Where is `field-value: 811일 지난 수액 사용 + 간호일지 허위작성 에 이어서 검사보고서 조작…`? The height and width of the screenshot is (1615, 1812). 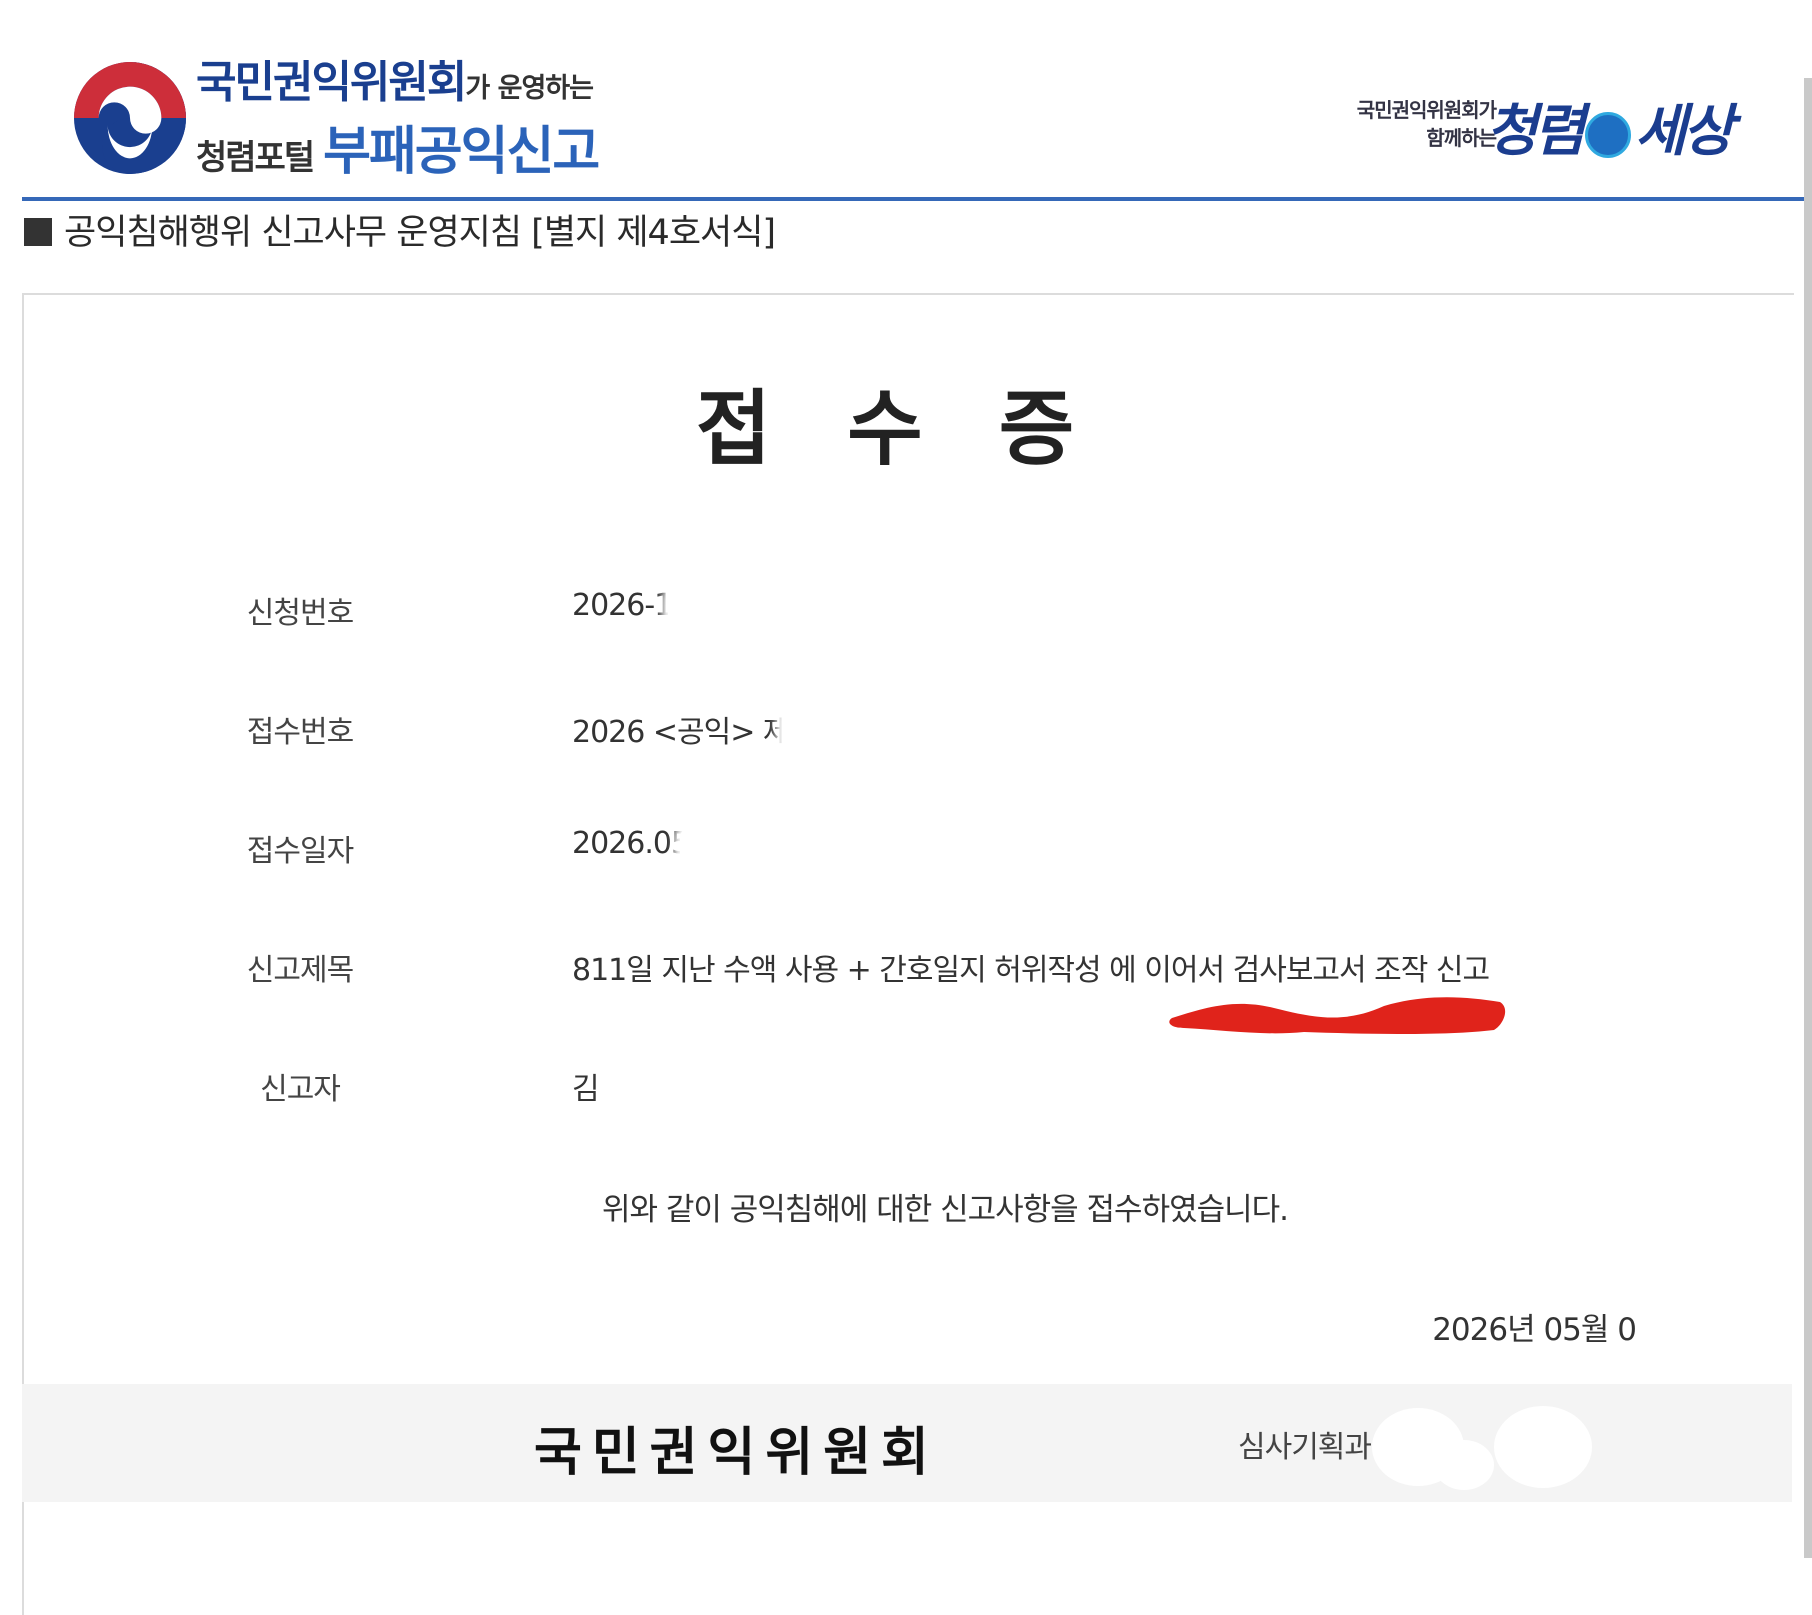 field-value: 811일 지난 수액 사용 + 간호일지 허위작성 에 이어서 검사보고서 조작… is located at coordinates (1031, 970).